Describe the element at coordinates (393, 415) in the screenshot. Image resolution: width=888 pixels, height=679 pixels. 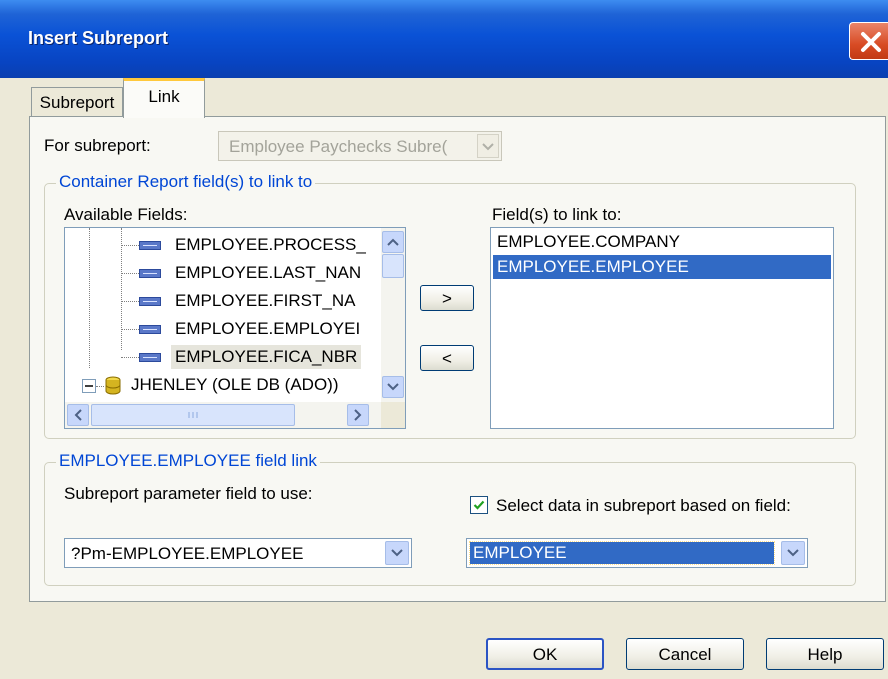
I see `scroll-corner` at that location.